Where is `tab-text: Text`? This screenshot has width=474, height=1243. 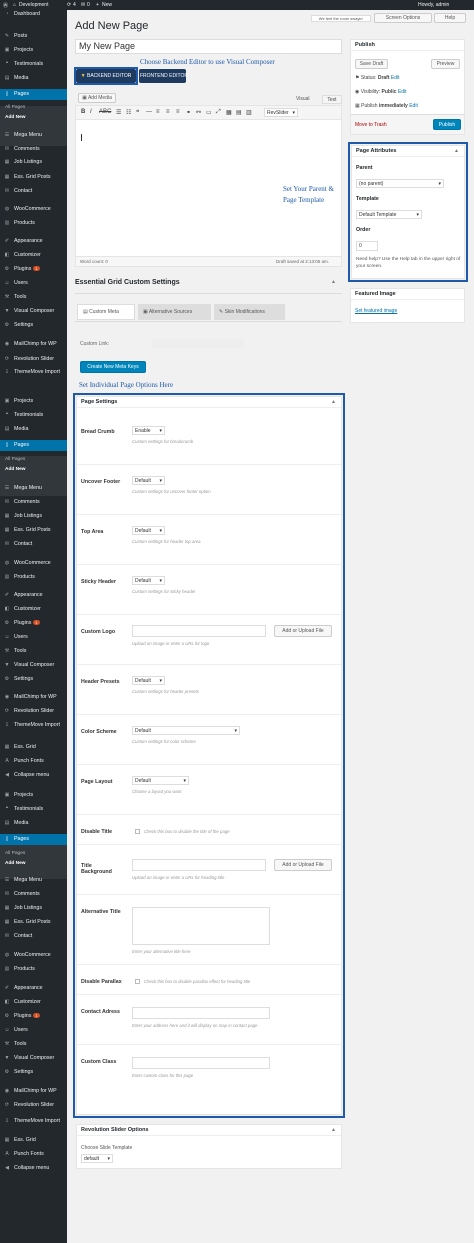
tab-text: Text is located at coordinates (332, 99).